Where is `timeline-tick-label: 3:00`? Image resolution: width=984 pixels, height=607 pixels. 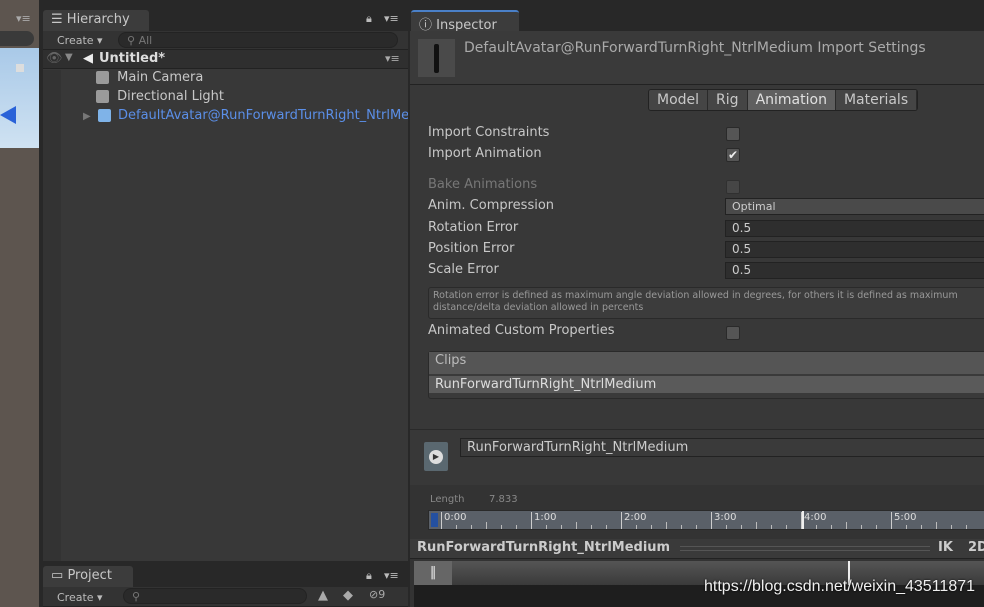
timeline-tick-label: 3:00 is located at coordinates (723, 520).